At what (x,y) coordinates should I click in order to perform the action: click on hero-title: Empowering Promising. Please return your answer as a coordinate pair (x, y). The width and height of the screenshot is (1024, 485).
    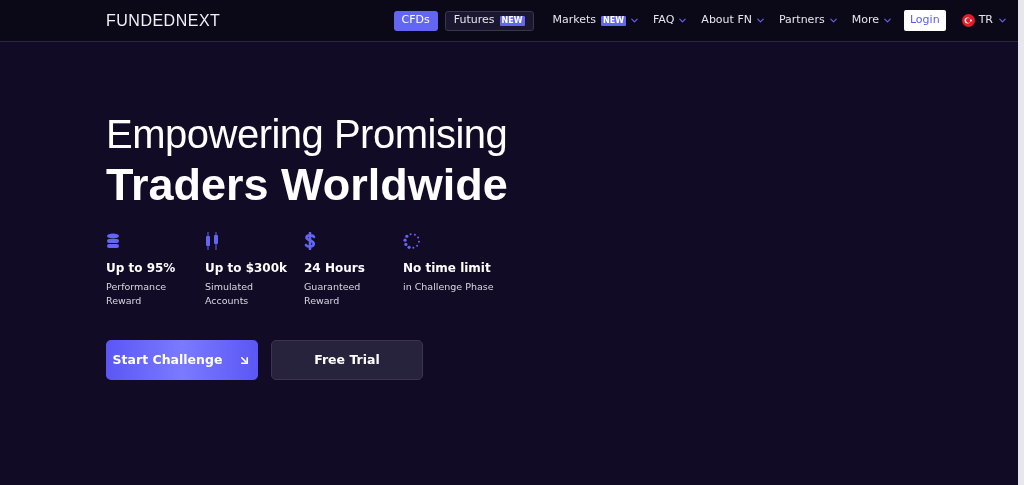
    Looking at the image, I should click on (307, 134).